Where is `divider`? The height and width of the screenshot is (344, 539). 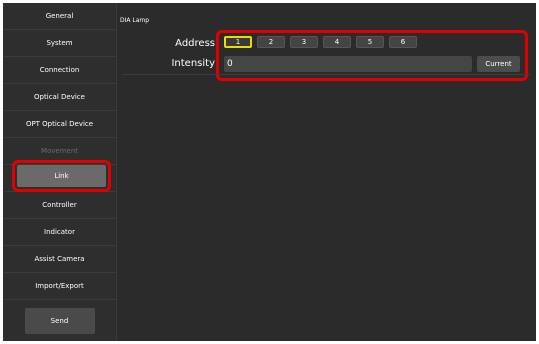
divider is located at coordinates (326, 74).